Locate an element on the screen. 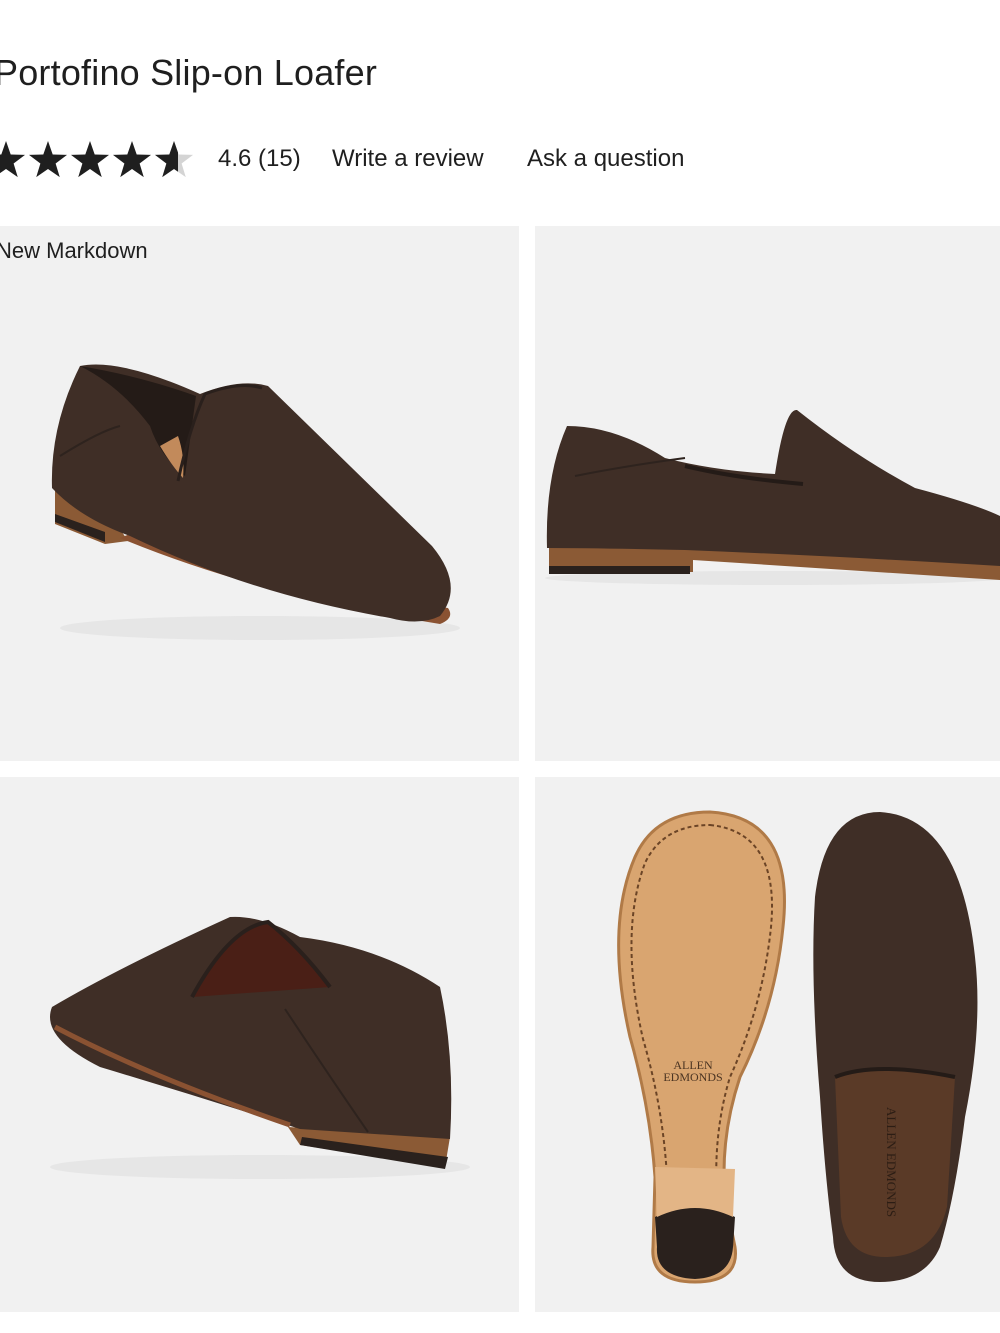 Image resolution: width=1000 pixels, height=1333 pixels. star-1-icon is located at coordinates (13, 159).